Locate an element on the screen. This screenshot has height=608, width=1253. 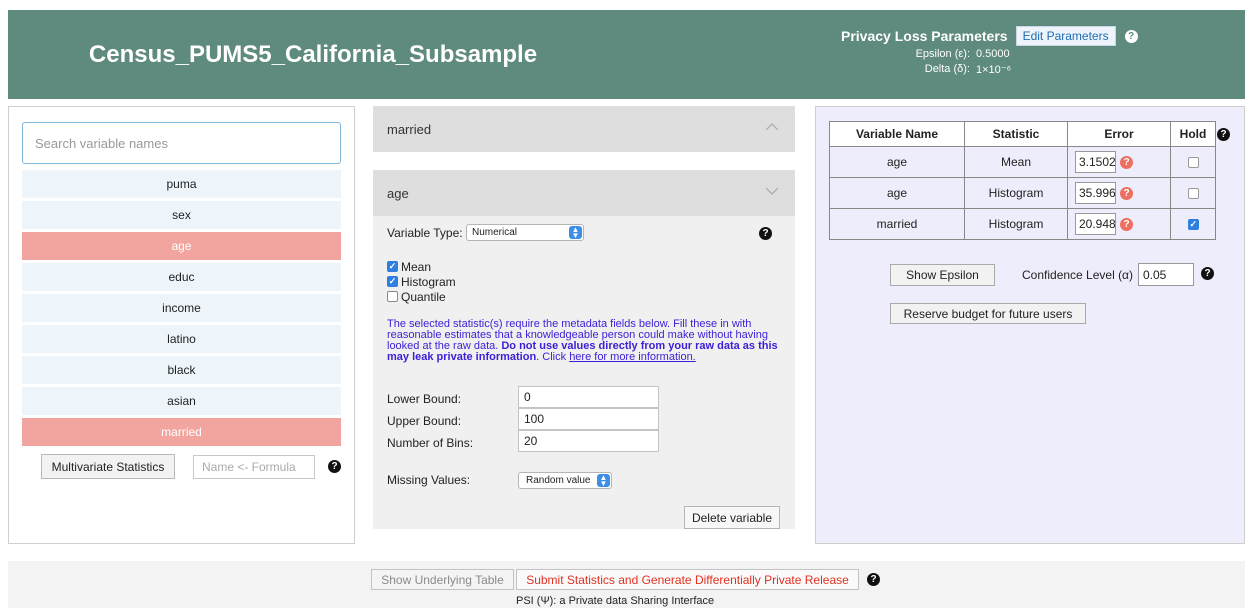
error-cell: 20.948? is located at coordinates (1119, 224).